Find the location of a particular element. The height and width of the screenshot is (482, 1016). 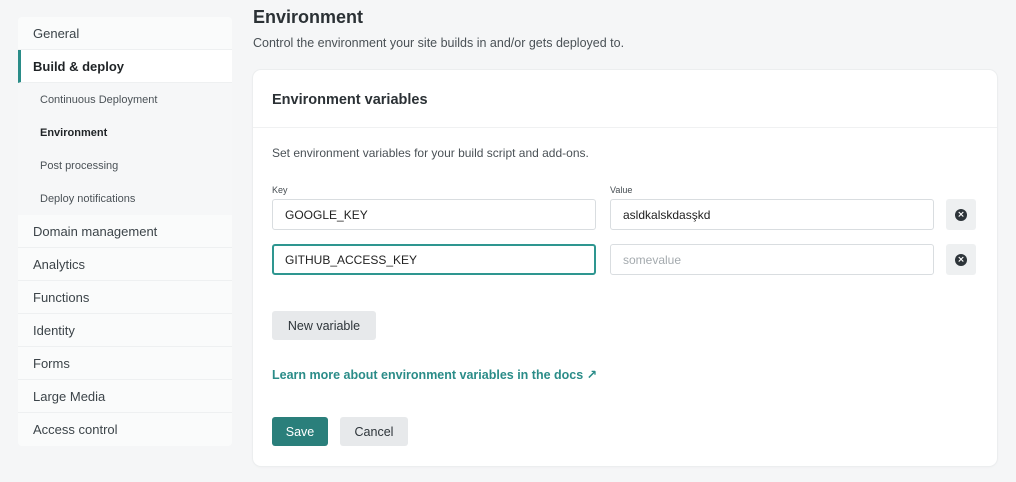

key-column-label: Key is located at coordinates (280, 190).